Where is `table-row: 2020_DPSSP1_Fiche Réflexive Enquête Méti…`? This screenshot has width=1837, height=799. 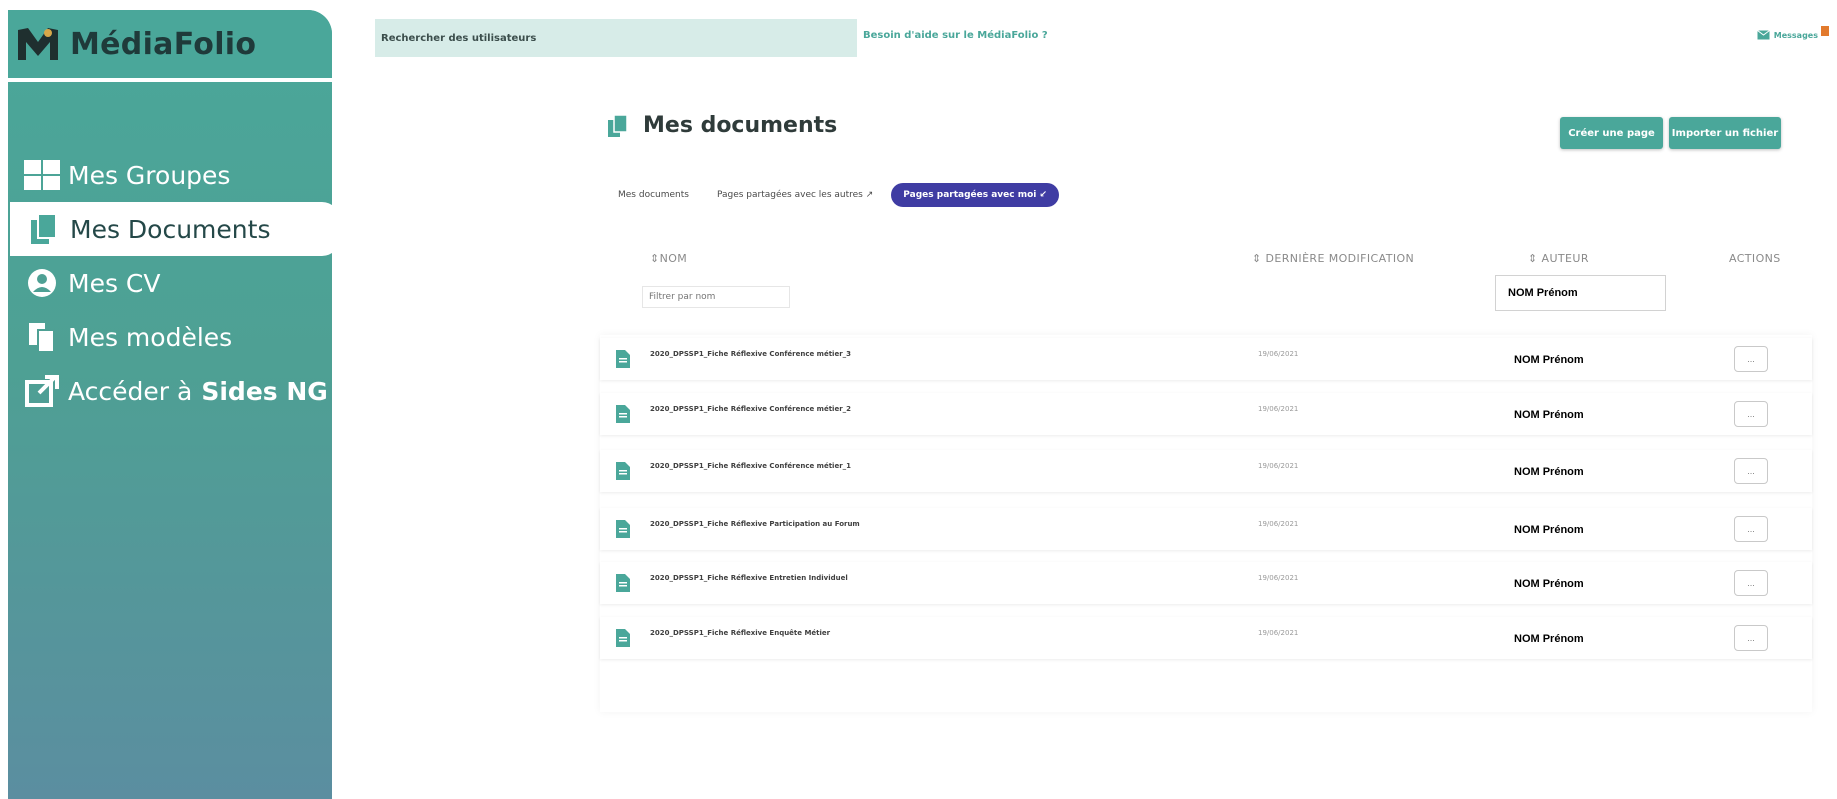 table-row: 2020_DPSSP1_Fiche Réflexive Enquête Méti… is located at coordinates (1206, 638).